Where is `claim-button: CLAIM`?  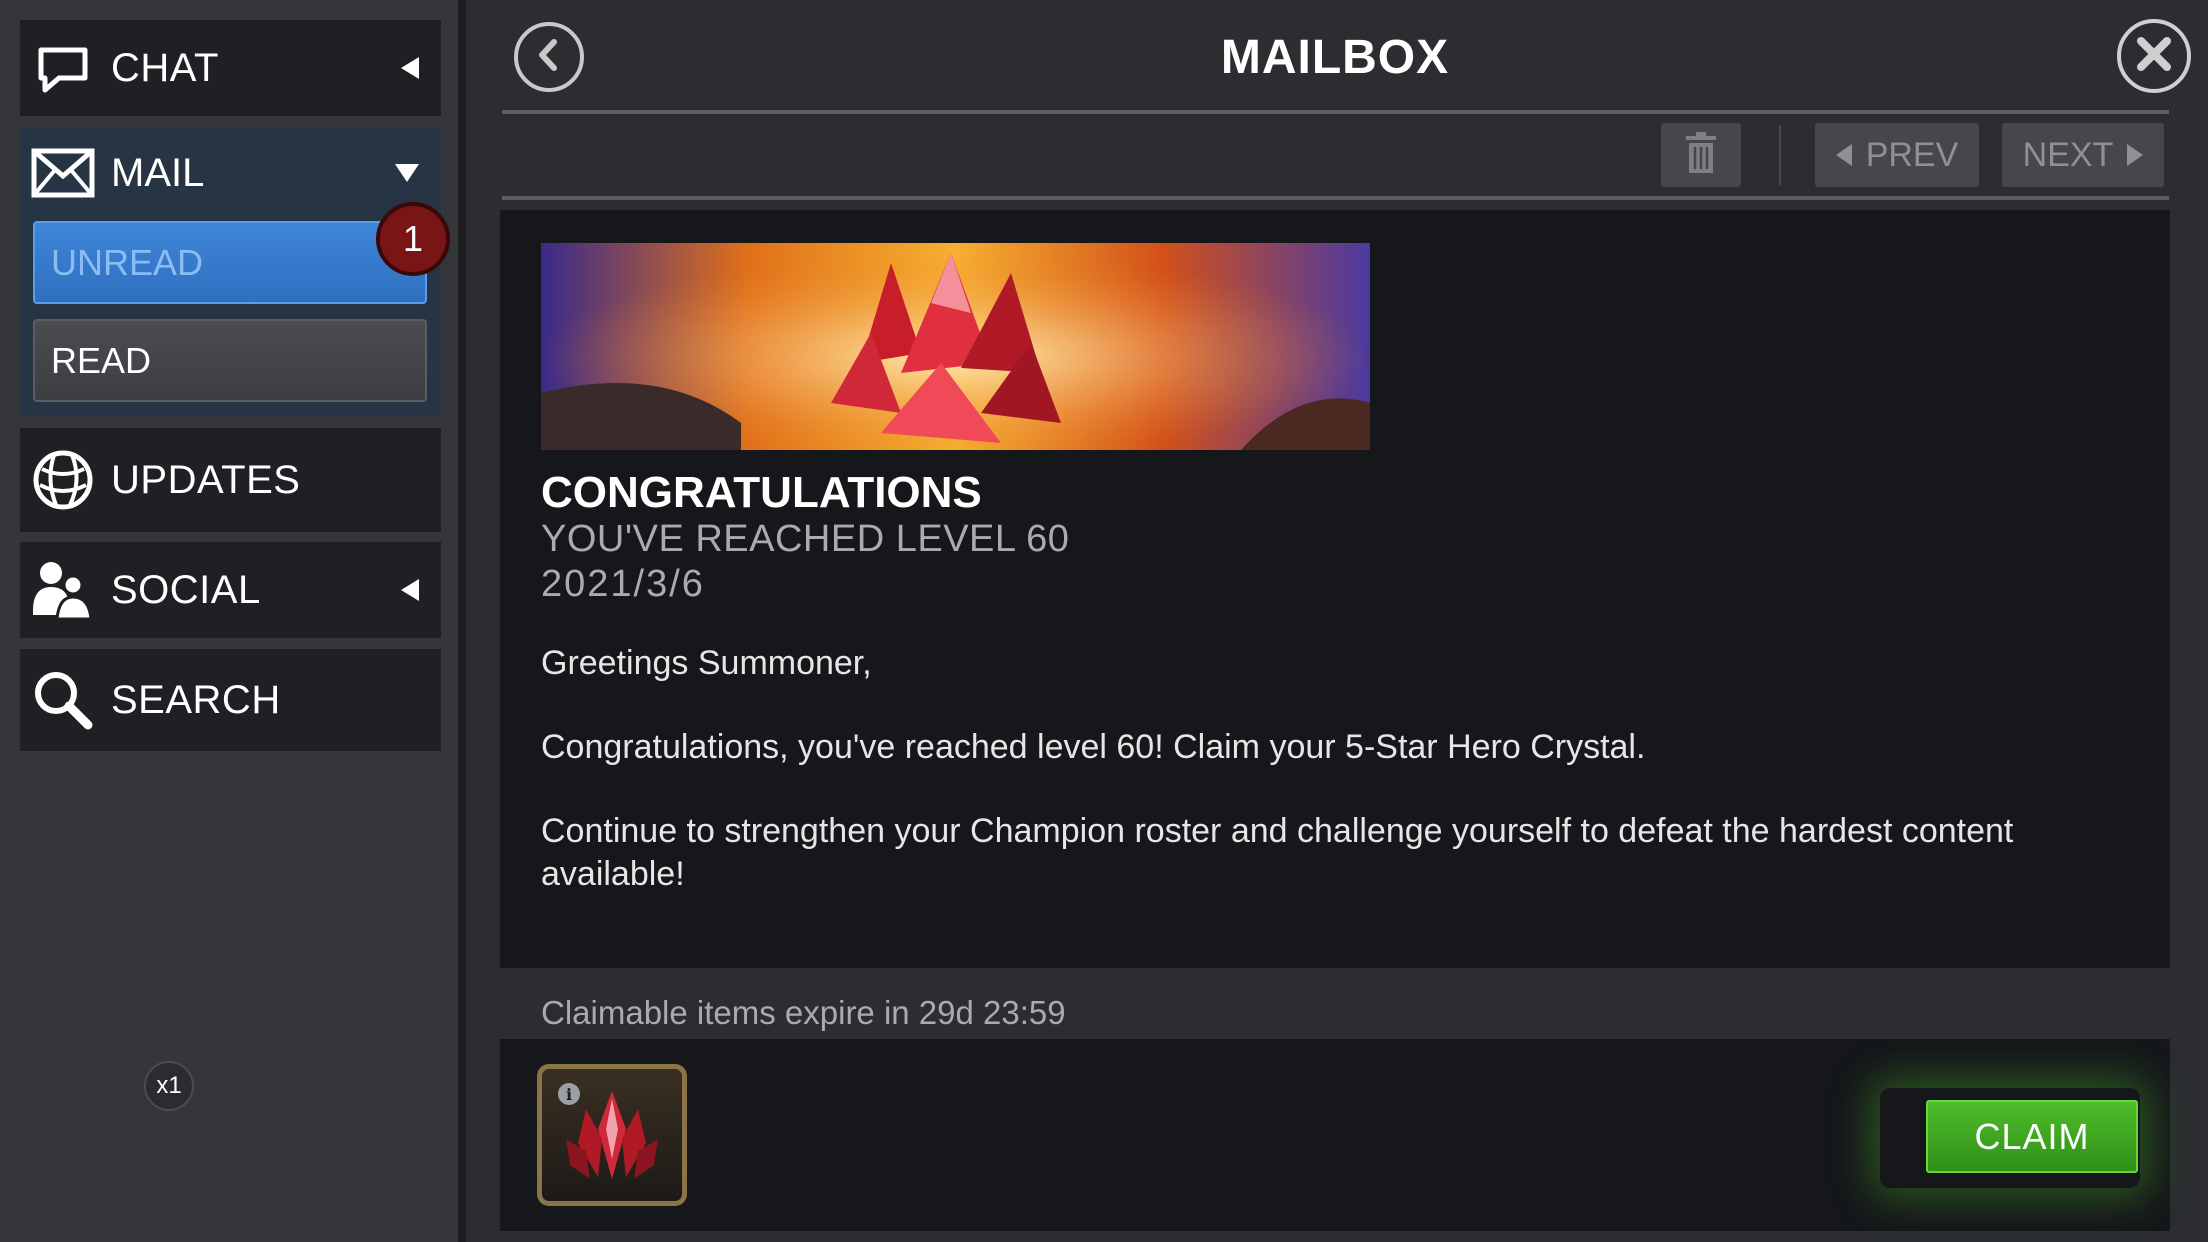 claim-button: CLAIM is located at coordinates (2032, 1136).